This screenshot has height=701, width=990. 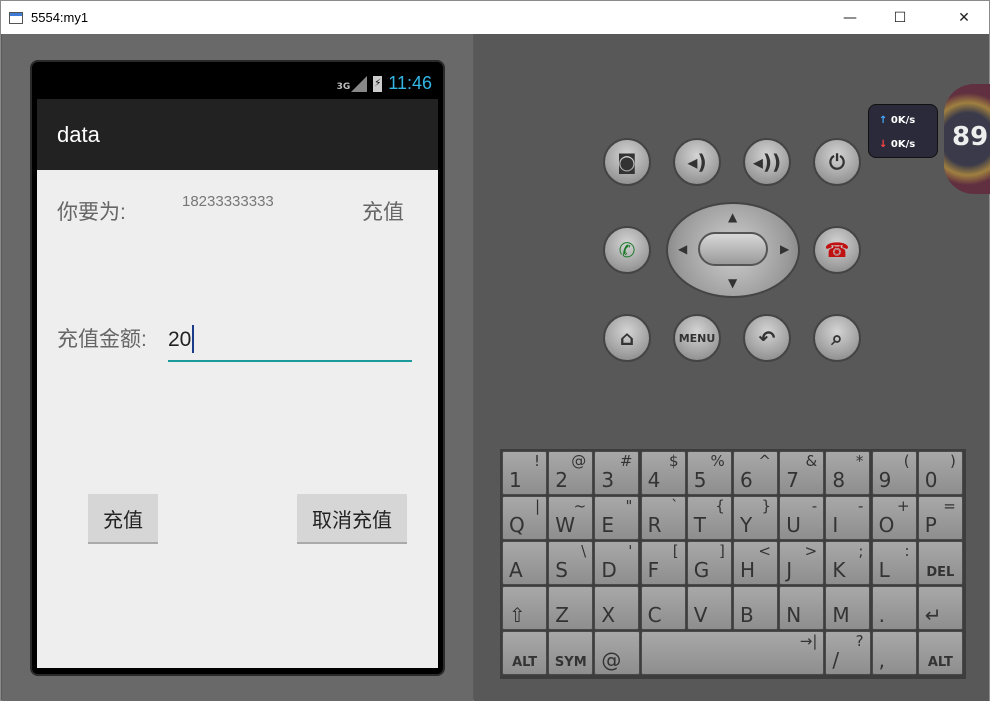 I want to click on key-alt-label: }, so click(x=766, y=506).